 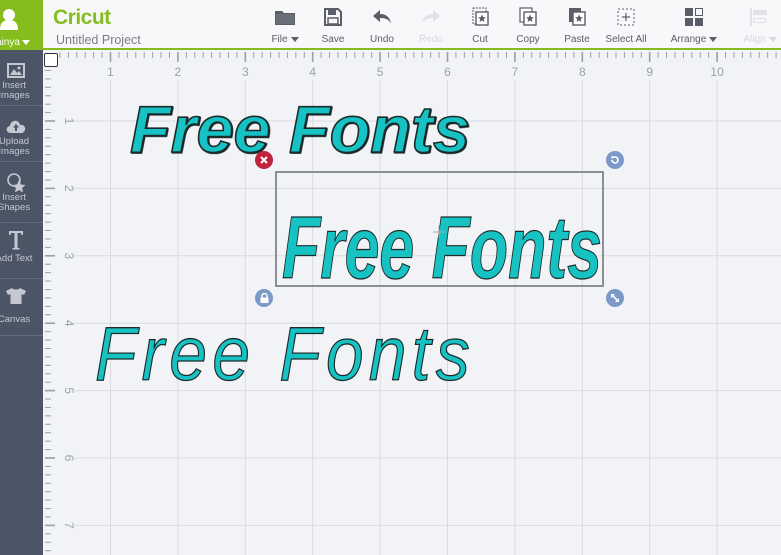 I want to click on close-icon, so click(x=264, y=160).